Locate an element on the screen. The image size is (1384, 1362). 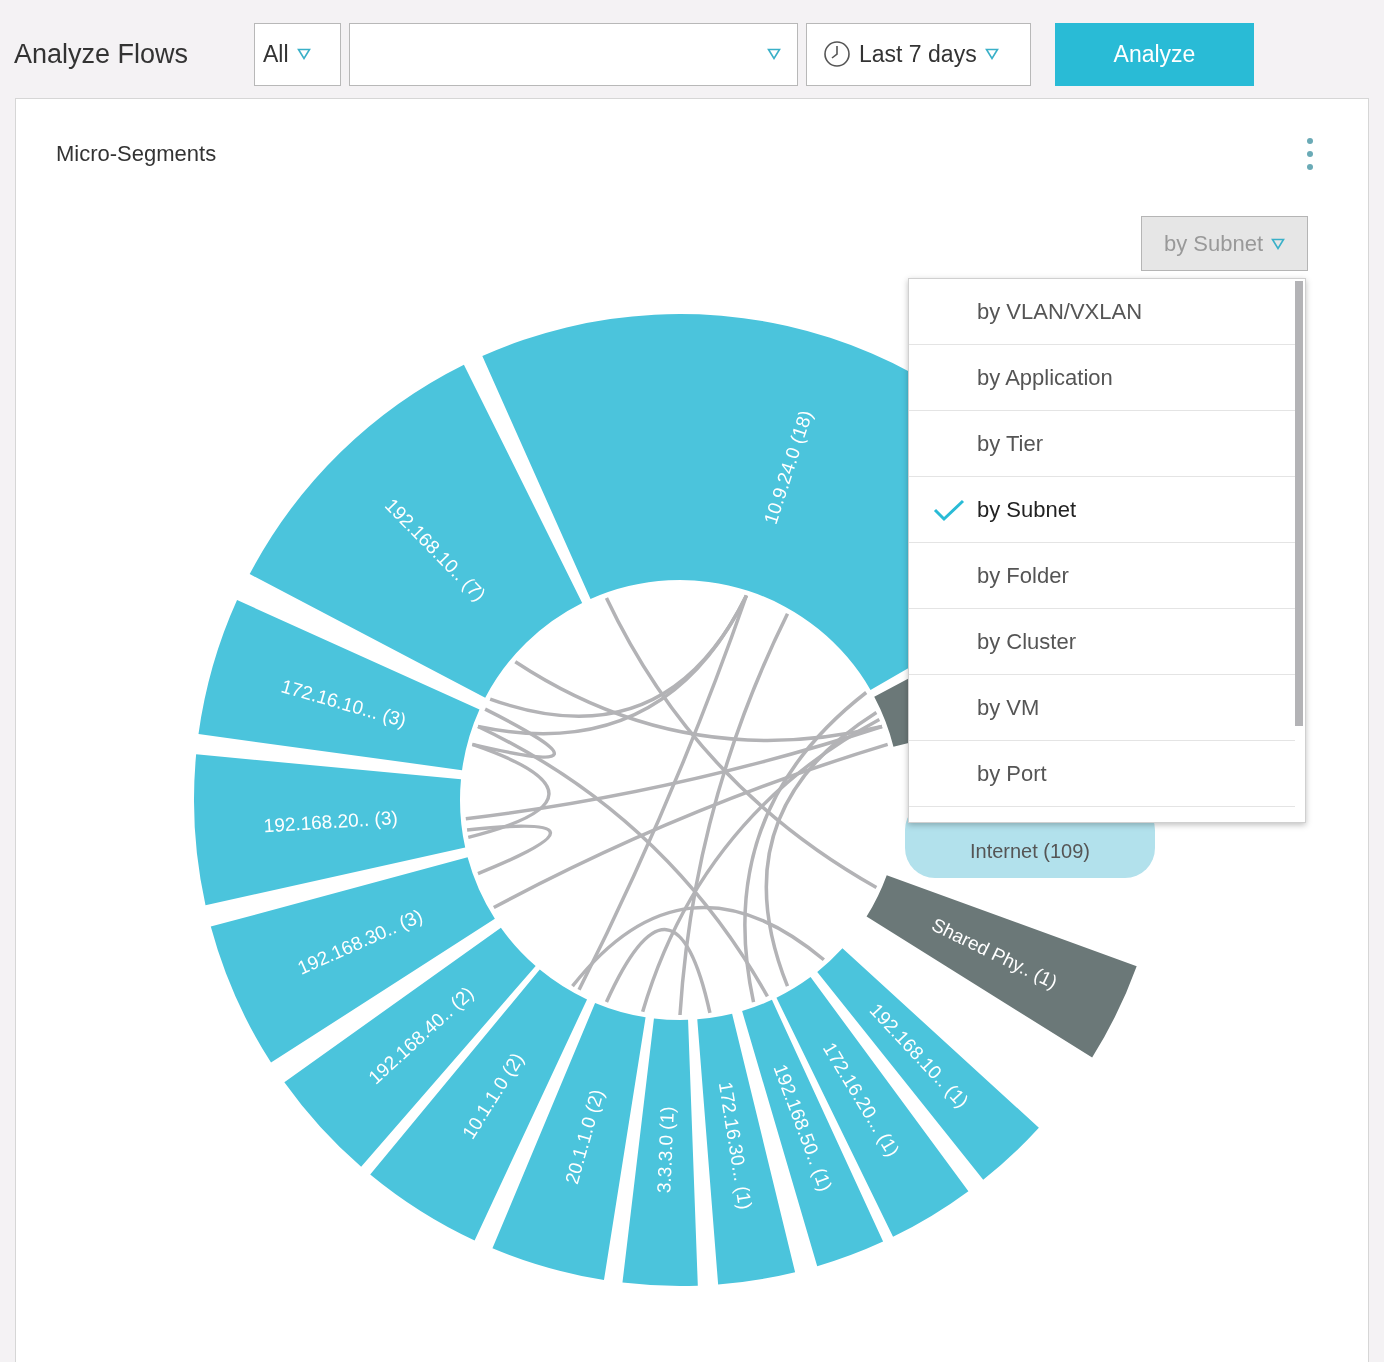
page-title: Analyze Flows is located at coordinates (102, 54).